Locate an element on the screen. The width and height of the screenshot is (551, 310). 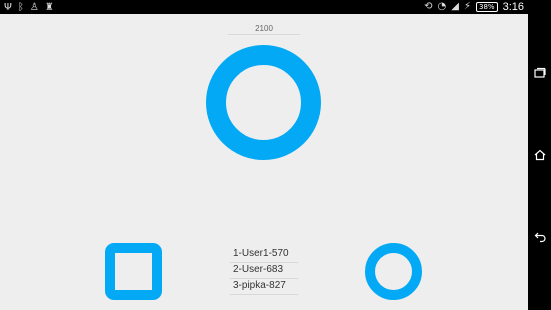
status-right-icons: ⟲ ◔ ◢ ⚡ 38% 3:16 is located at coordinates (474, 7).